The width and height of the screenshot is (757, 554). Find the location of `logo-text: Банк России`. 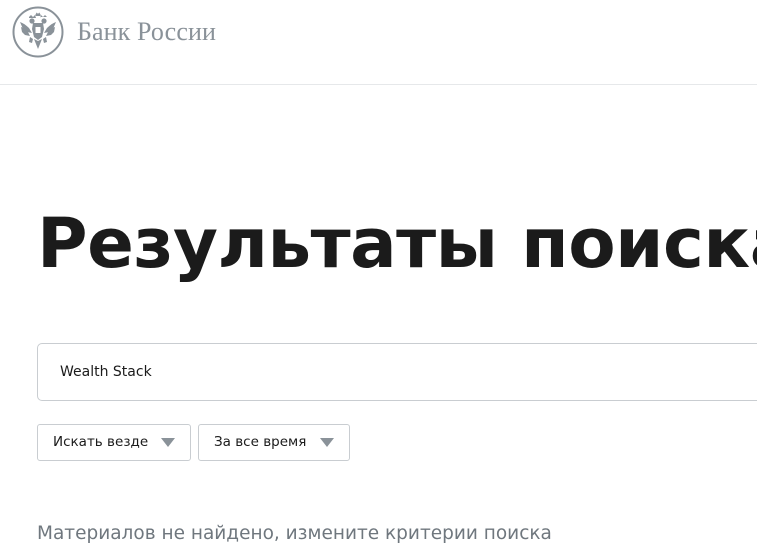

logo-text: Банк России is located at coordinates (146, 31).